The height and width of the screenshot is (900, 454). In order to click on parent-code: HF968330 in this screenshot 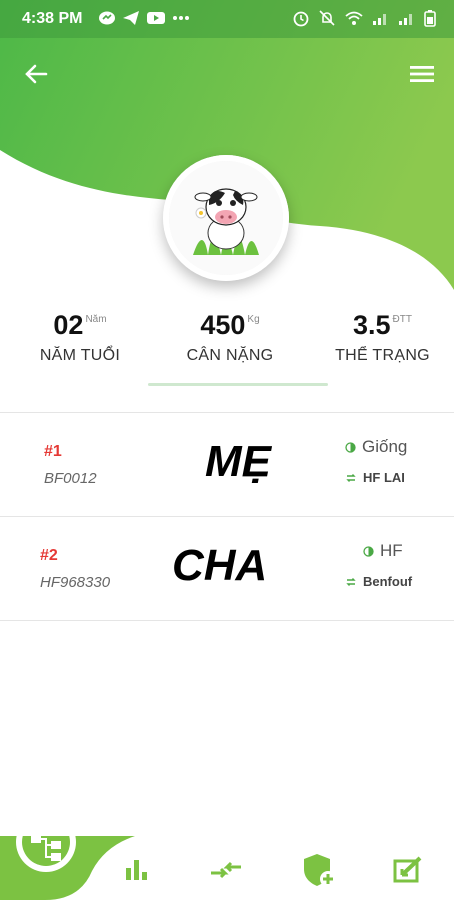, I will do `click(75, 582)`.